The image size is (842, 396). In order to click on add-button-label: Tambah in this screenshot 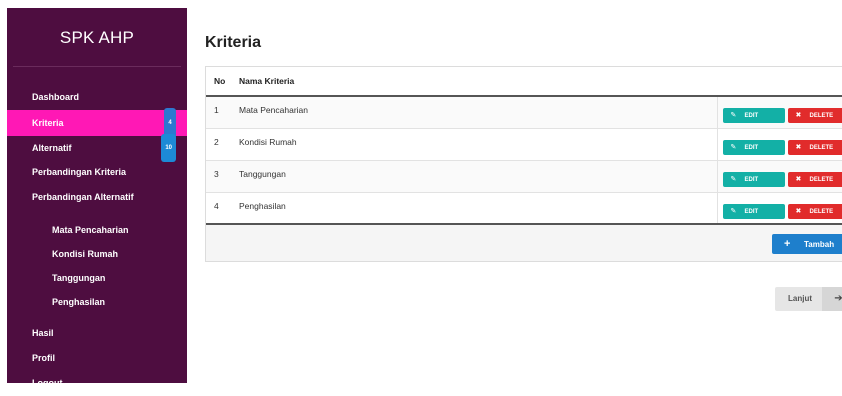, I will do `click(819, 244)`.